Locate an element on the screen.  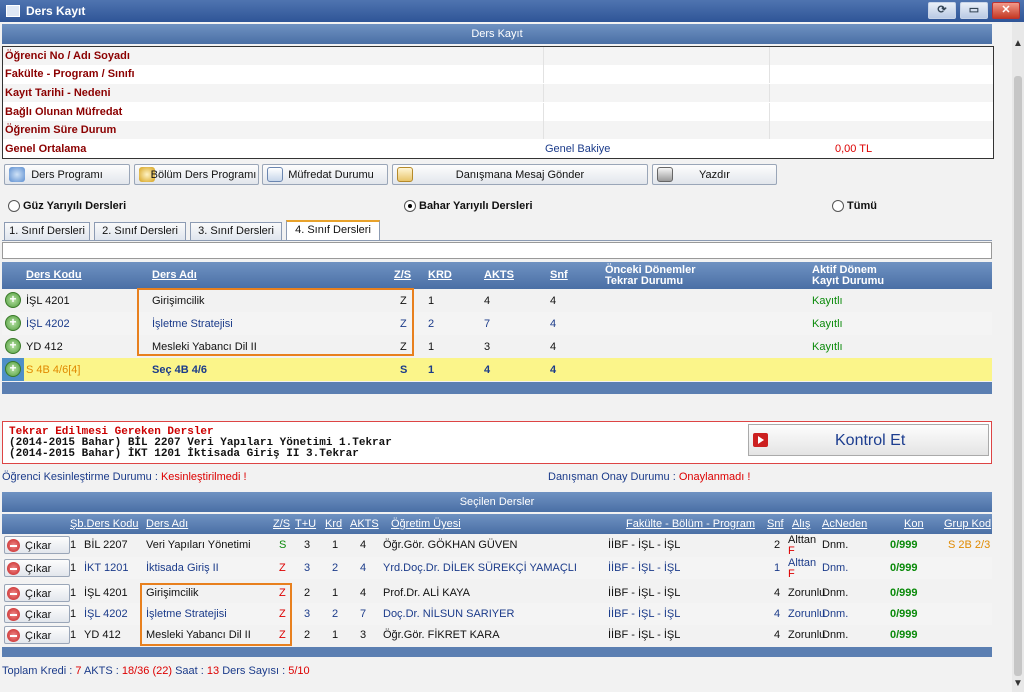
col-alis: Alış is located at coordinates (801, 524).